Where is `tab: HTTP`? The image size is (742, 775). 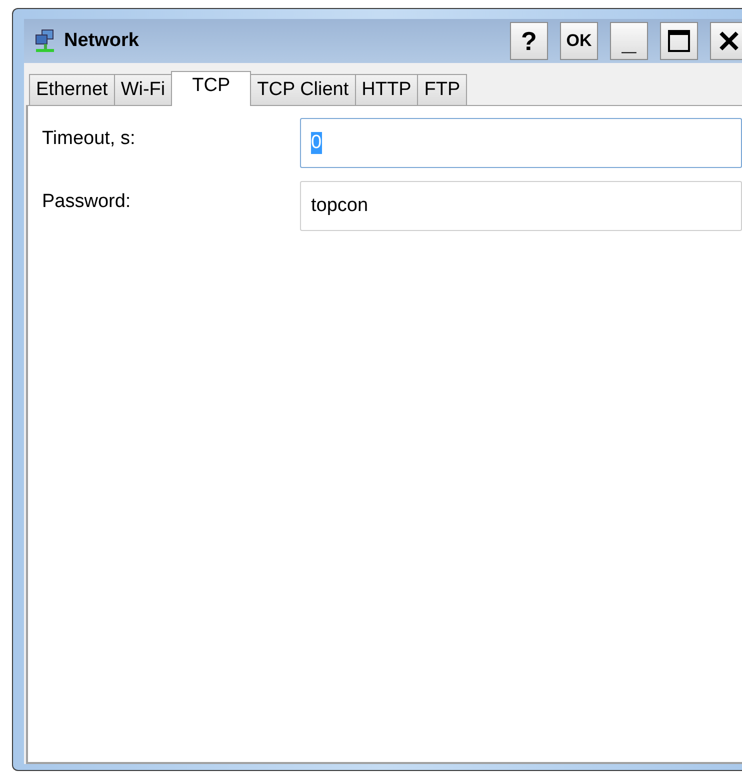
tab: HTTP is located at coordinates (386, 90).